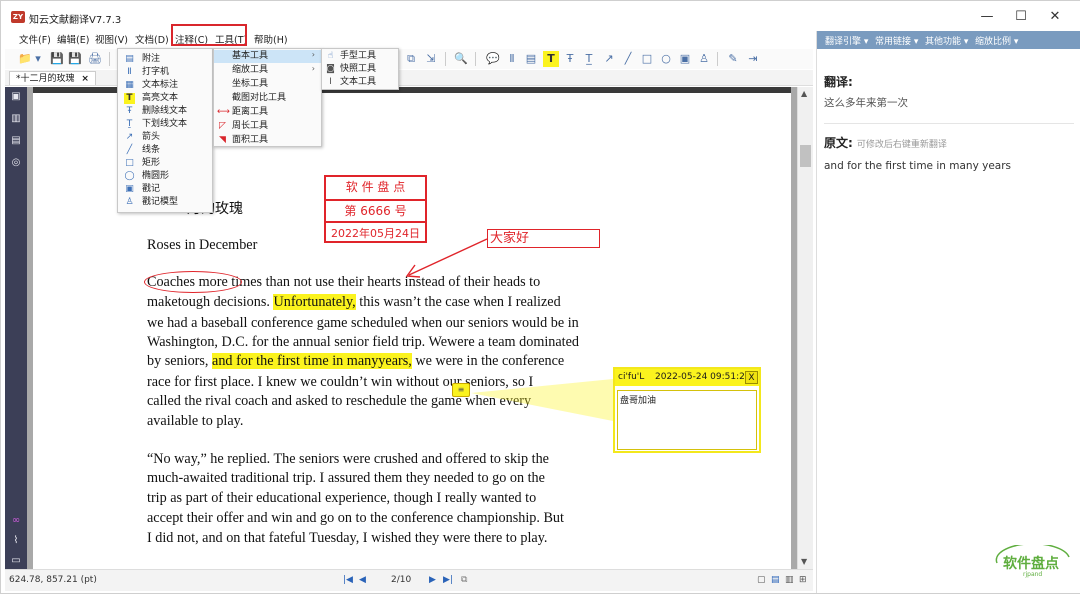  Describe the element at coordinates (360, 56) in the screenshot. I see `menu-item-hand-tool: ☝ 手型工具` at that location.